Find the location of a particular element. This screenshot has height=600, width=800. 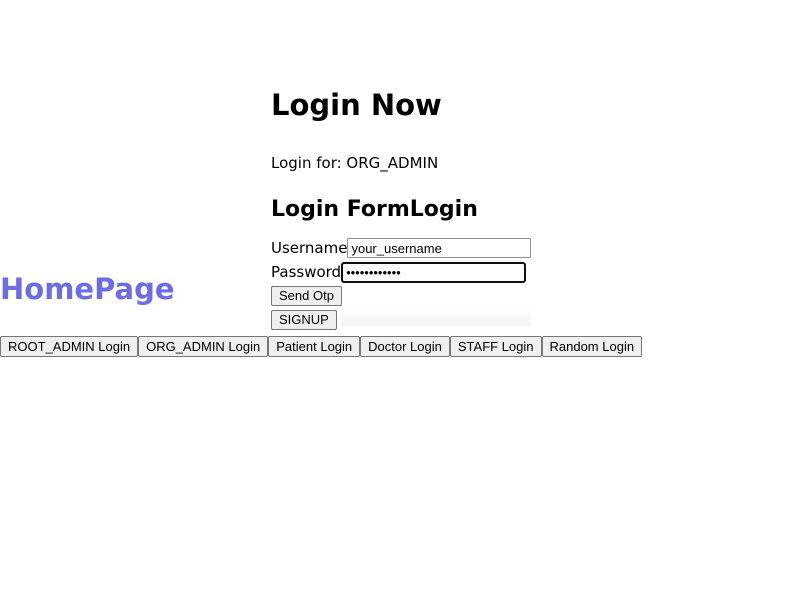

patient-login-button: Patient Login is located at coordinates (314, 346).